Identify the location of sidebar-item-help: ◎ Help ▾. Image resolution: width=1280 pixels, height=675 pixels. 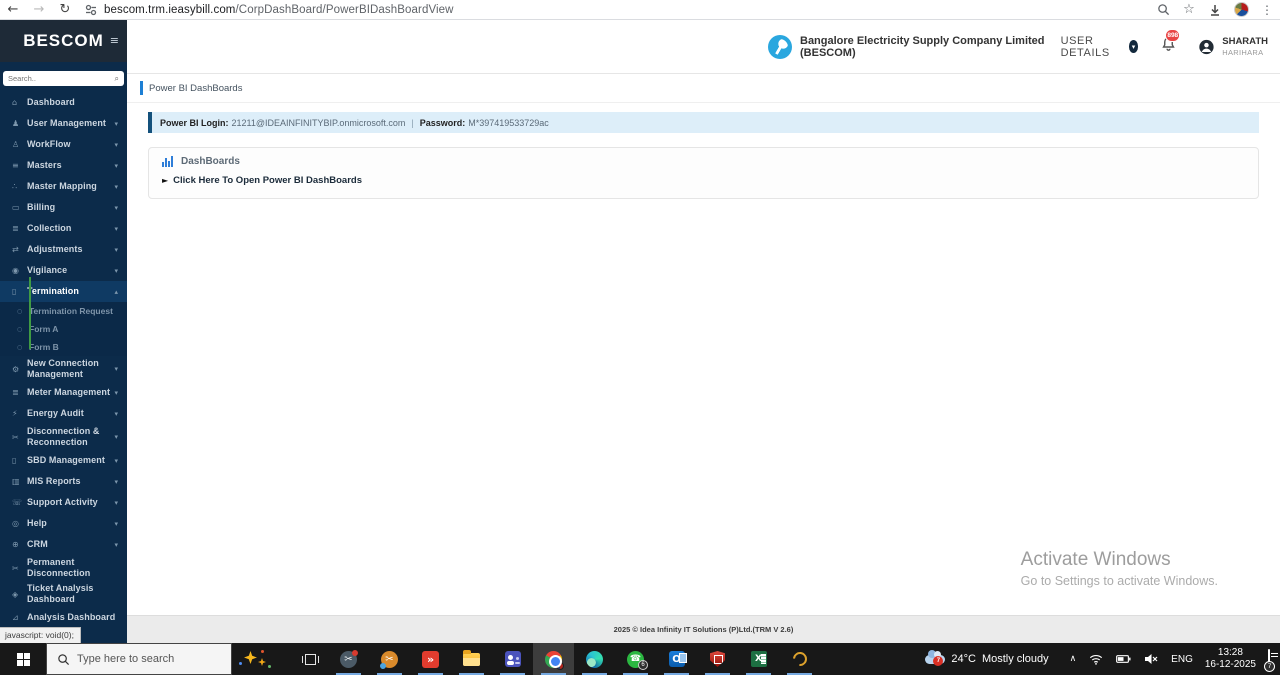
(63, 523).